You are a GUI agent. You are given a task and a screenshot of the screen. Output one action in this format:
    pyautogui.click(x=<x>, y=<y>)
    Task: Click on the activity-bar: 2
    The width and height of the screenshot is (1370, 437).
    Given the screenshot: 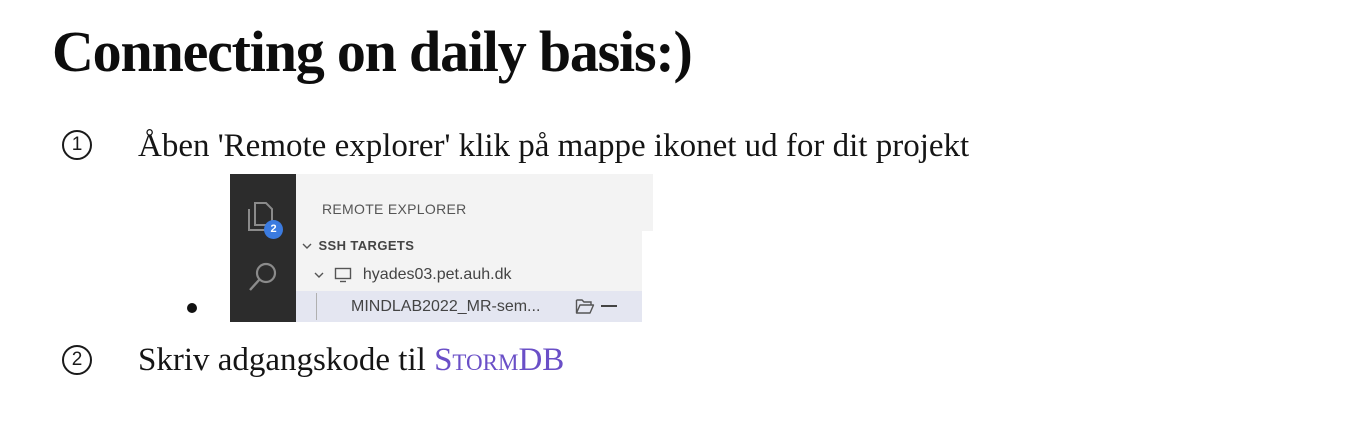 What is the action you would take?
    pyautogui.click(x=263, y=248)
    